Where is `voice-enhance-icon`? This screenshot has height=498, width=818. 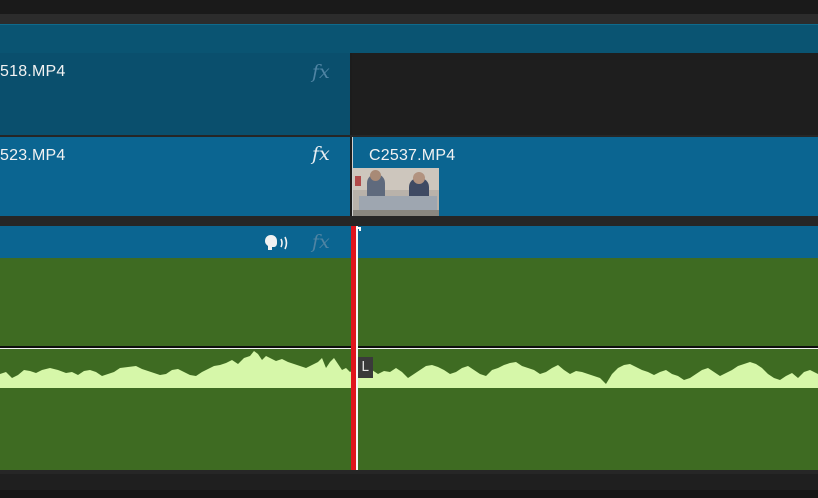 voice-enhance-icon is located at coordinates (278, 243).